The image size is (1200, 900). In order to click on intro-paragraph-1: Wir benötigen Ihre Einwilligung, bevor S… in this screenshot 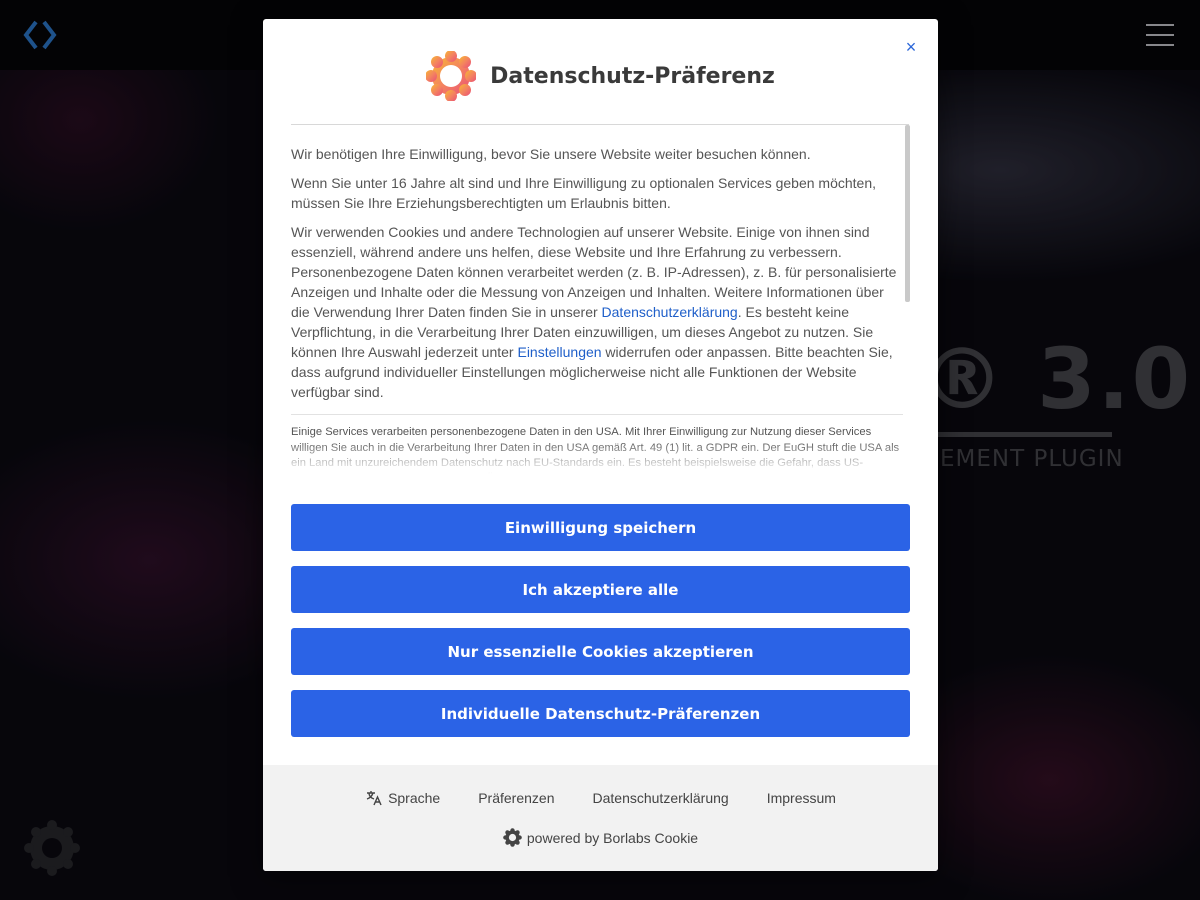, I will do `click(551, 154)`.